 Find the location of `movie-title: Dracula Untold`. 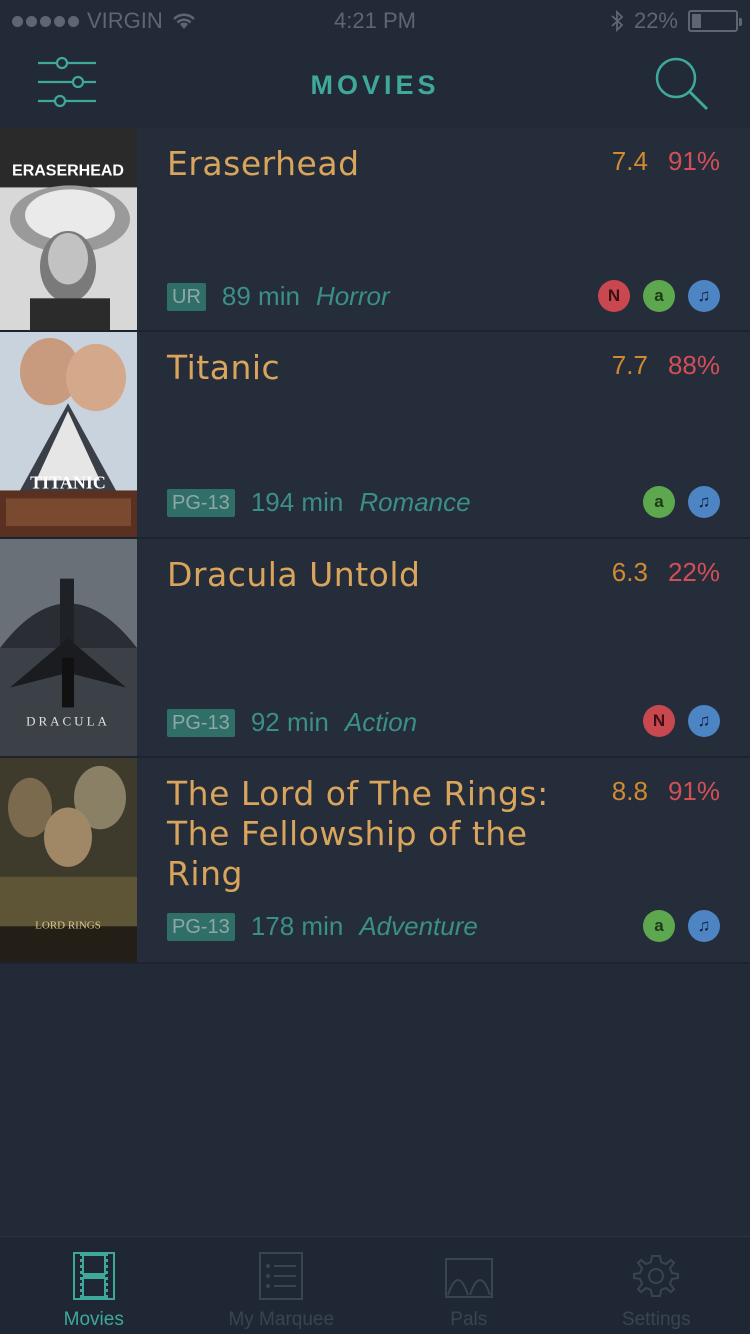

movie-title: Dracula Untold is located at coordinates (294, 574).